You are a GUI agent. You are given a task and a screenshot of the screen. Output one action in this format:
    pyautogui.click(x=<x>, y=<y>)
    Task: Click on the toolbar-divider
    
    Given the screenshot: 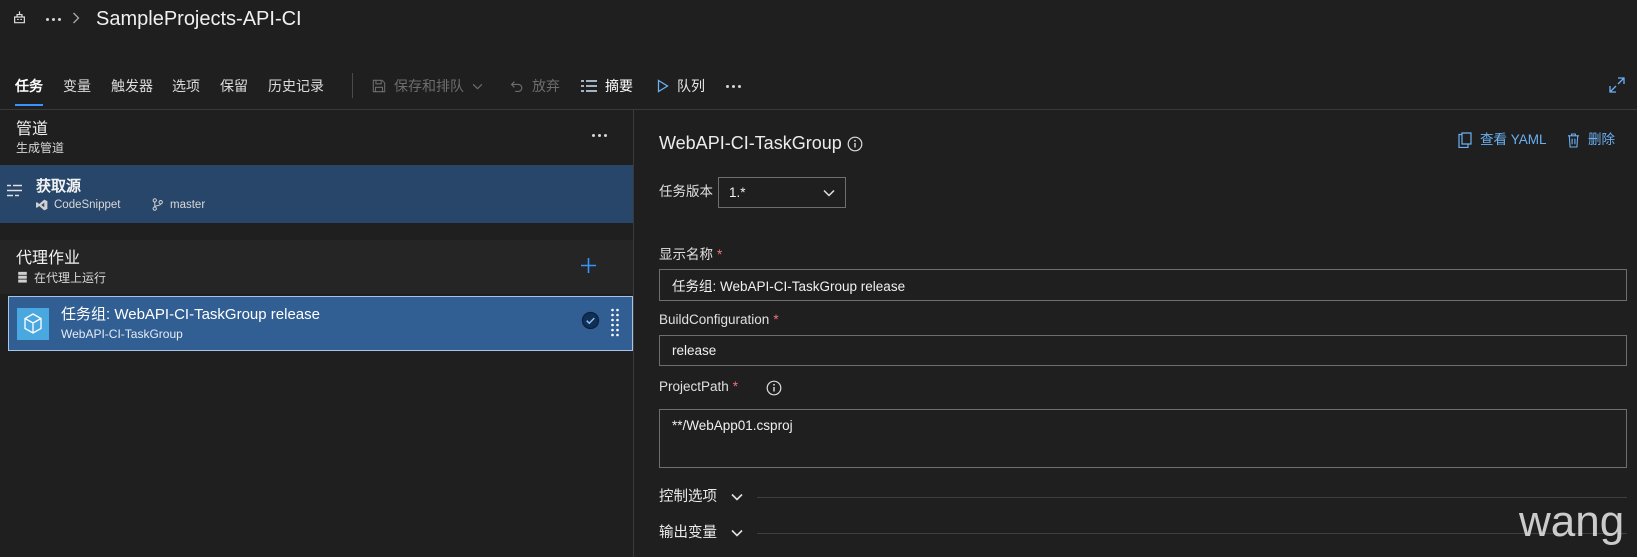 What is the action you would take?
    pyautogui.click(x=352, y=85)
    